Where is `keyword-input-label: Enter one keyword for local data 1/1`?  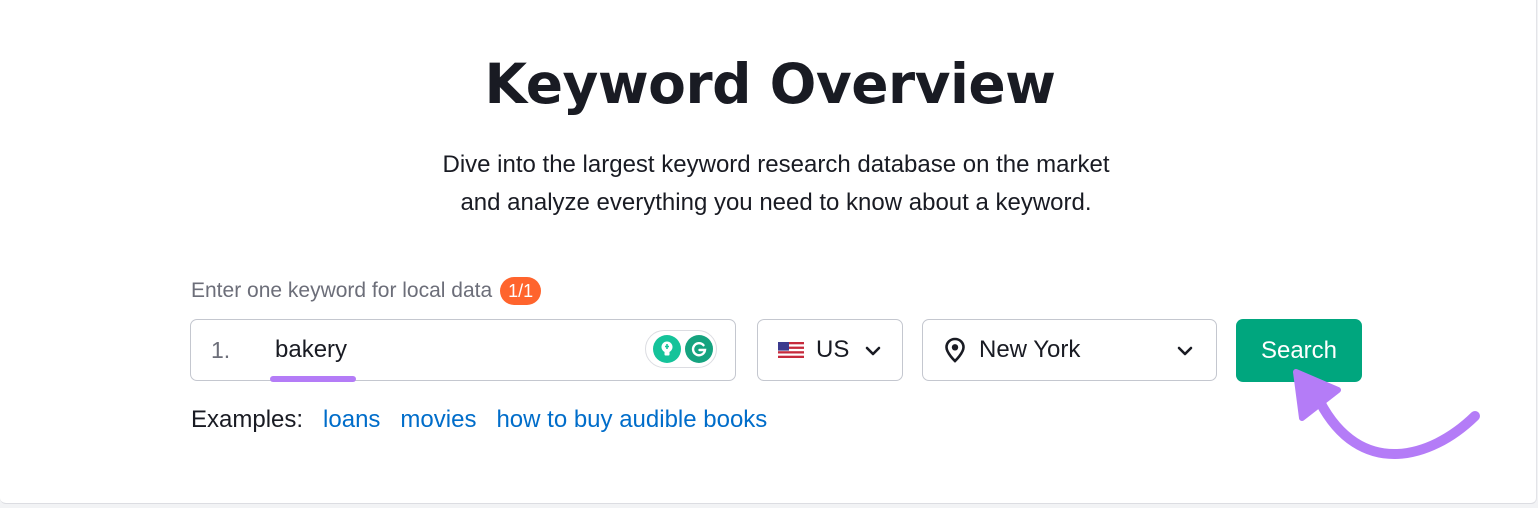 keyword-input-label: Enter one keyword for local data 1/1 is located at coordinates (366, 291).